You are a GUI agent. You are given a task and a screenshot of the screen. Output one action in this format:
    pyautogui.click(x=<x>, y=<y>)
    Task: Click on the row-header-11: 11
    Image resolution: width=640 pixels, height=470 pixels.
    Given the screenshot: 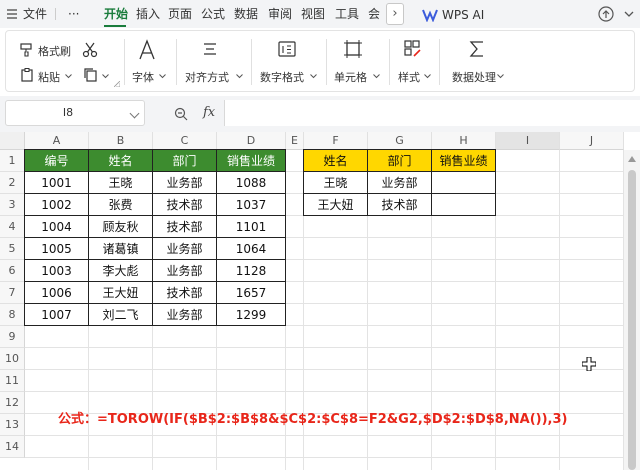 What is the action you would take?
    pyautogui.click(x=12, y=381)
    